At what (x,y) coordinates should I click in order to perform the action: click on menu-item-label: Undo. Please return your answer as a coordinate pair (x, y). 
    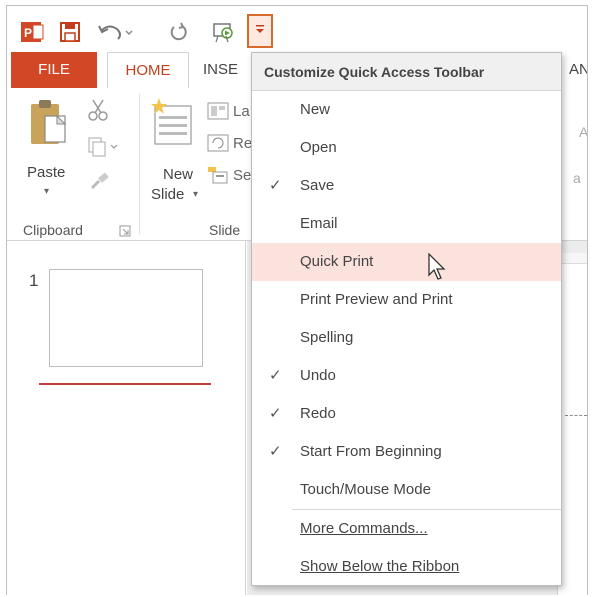
    Looking at the image, I should click on (318, 375).